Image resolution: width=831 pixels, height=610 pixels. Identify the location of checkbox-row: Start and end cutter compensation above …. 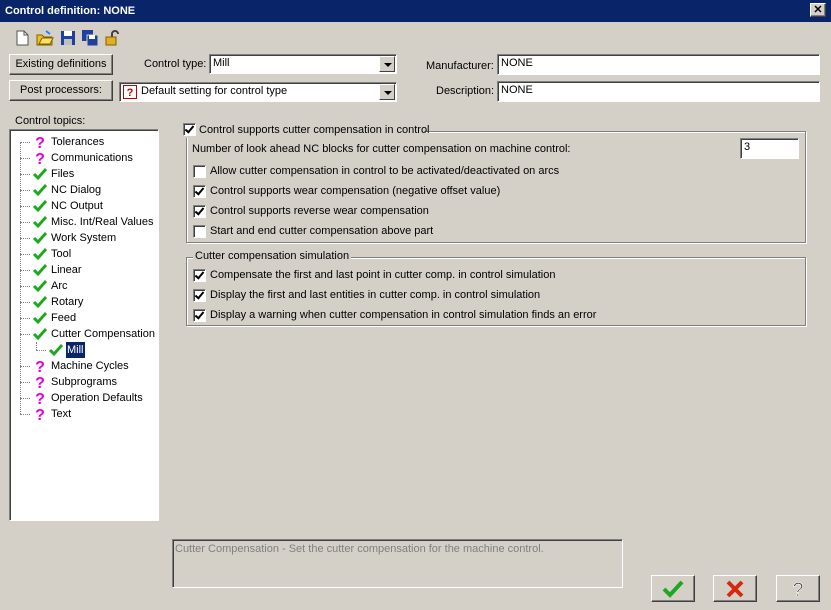
(487, 232).